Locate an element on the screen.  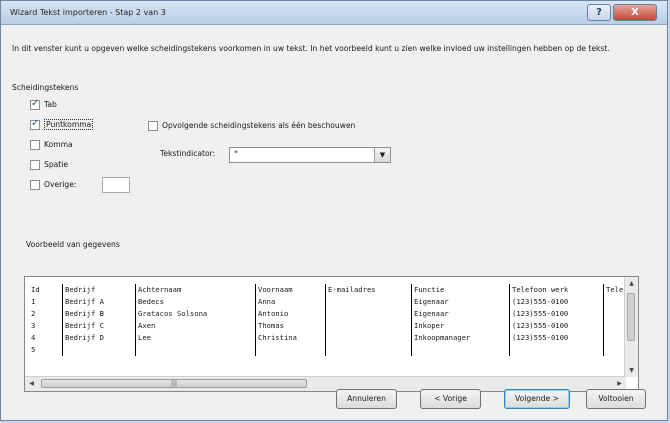
preview-column: Tele is located at coordinates (615, 320).